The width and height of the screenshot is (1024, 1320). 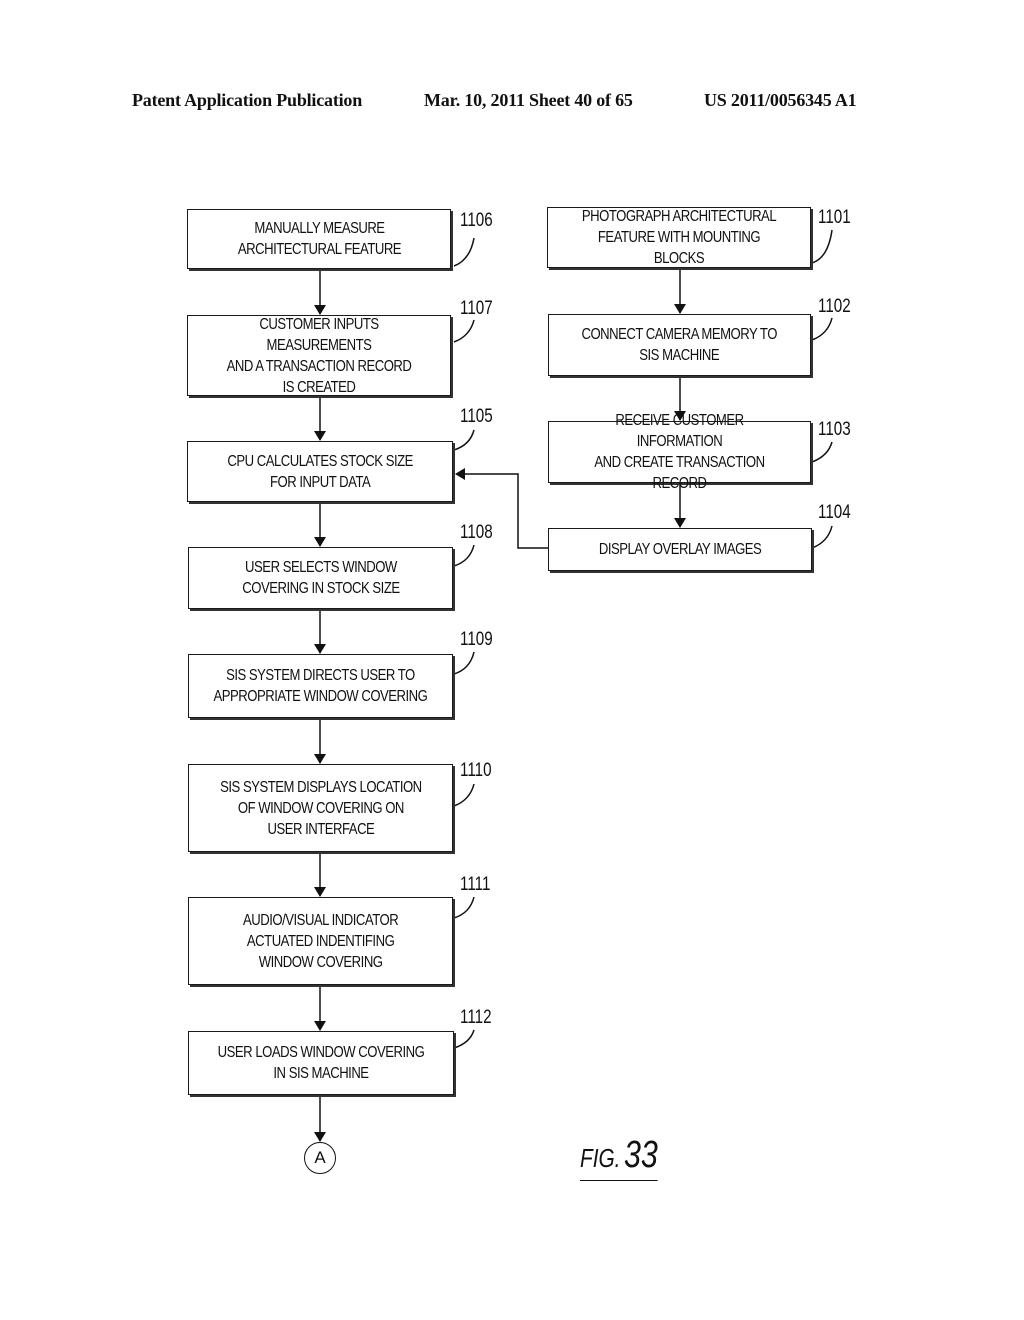 What do you see at coordinates (476, 639) in the screenshot?
I see `step-1109-ref: 1109` at bounding box center [476, 639].